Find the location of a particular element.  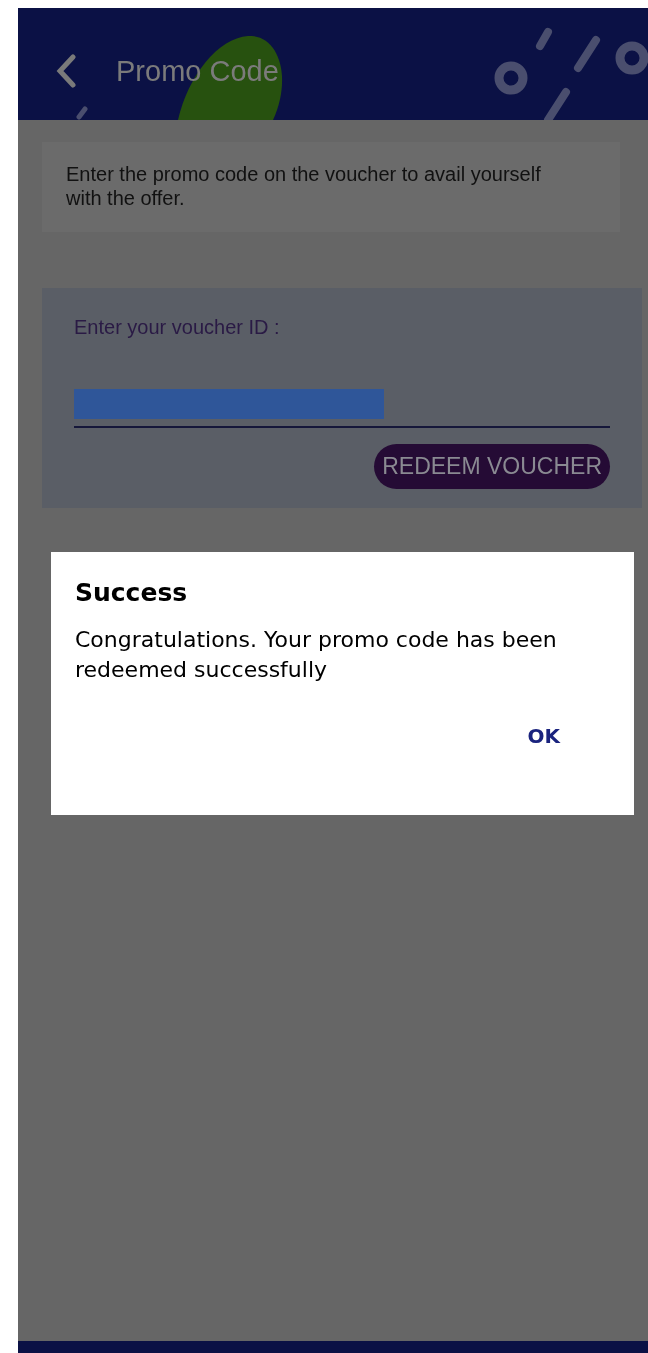

field-label: Enter your voucher ID : is located at coordinates (177, 327).